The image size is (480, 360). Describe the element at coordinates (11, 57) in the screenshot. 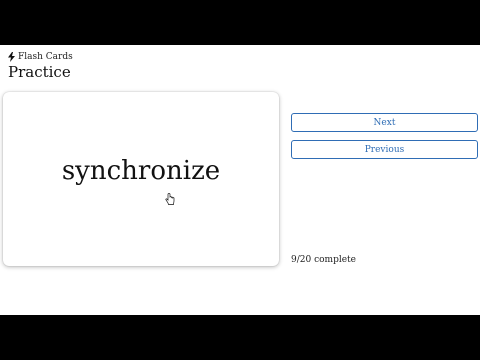

I see `bolt-icon` at that location.